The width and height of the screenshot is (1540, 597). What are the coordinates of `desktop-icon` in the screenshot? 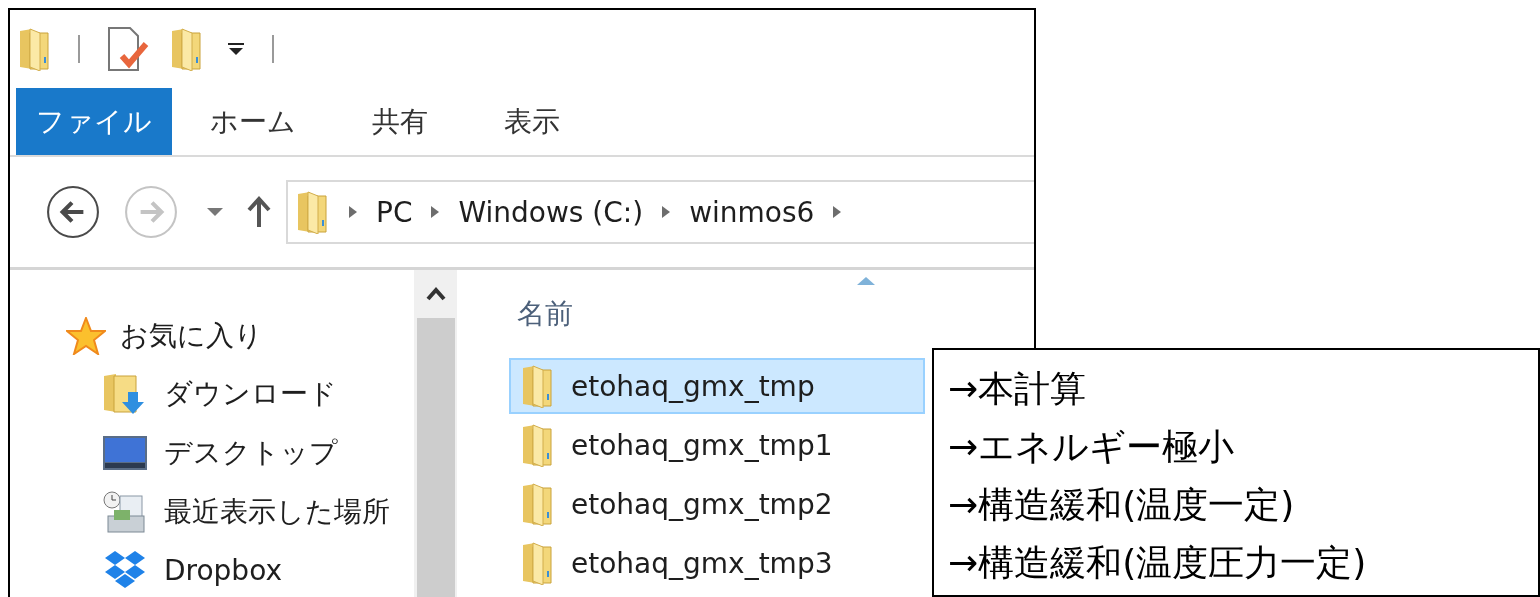 It's located at (125, 452).